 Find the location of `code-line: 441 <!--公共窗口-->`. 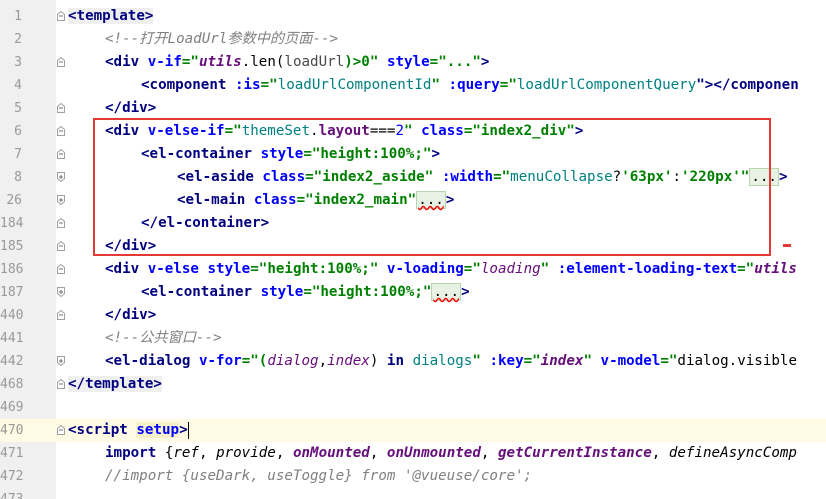

code-line: 441 <!--公共窗口--> is located at coordinates (413, 338).